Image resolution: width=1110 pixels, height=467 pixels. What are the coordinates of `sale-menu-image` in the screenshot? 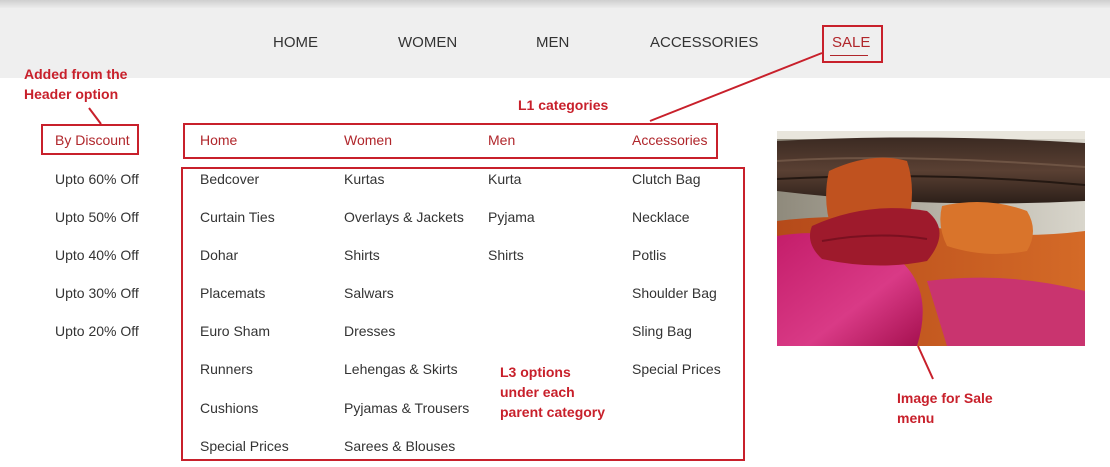 It's located at (931, 238).